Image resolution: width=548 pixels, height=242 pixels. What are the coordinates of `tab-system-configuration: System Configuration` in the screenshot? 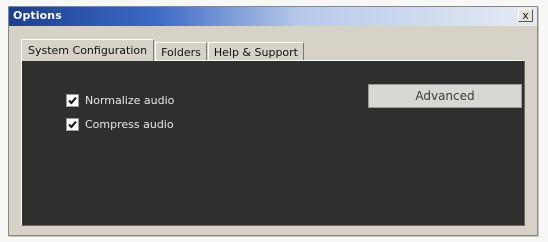 It's located at (88, 50).